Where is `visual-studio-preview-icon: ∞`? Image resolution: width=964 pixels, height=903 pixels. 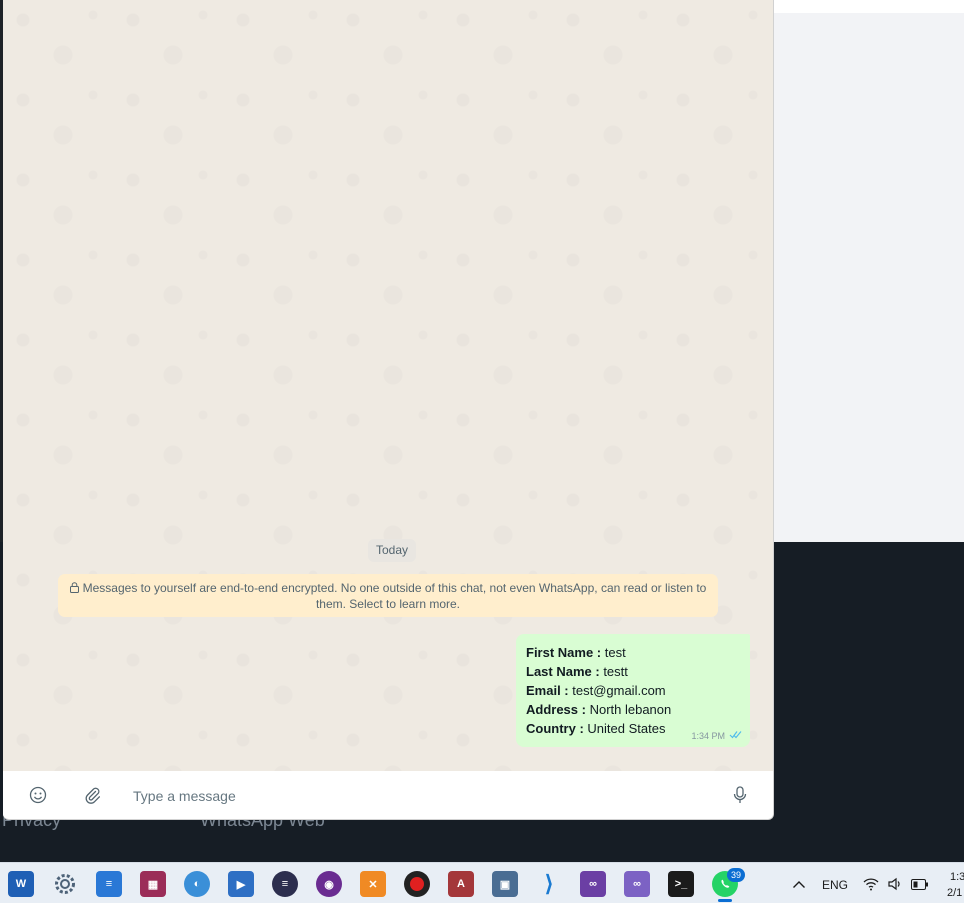
visual-studio-preview-icon: ∞ is located at coordinates (637, 884).